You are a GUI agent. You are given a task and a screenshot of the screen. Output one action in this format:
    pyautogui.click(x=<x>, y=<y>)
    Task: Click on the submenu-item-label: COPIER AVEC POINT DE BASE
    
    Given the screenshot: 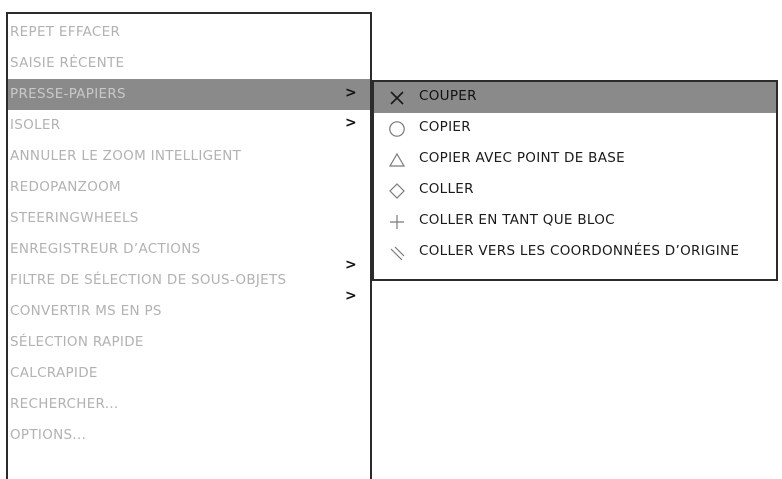 What is the action you would take?
    pyautogui.click(x=522, y=158)
    